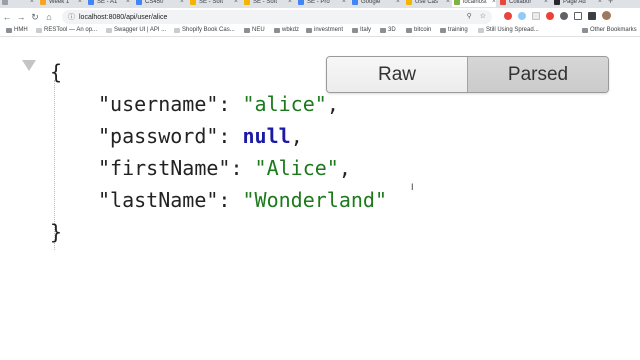 This screenshot has height=360, width=640. Describe the element at coordinates (7, 17) in the screenshot. I see `back-icon: ←` at that location.